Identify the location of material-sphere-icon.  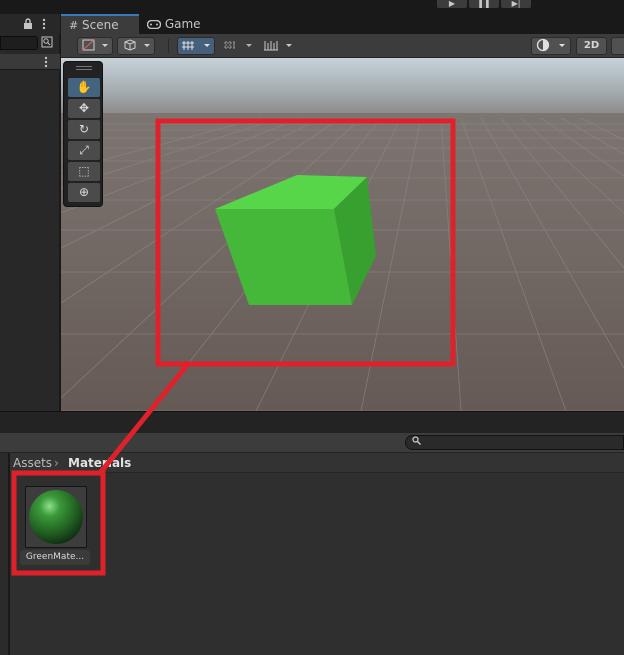
(56, 517).